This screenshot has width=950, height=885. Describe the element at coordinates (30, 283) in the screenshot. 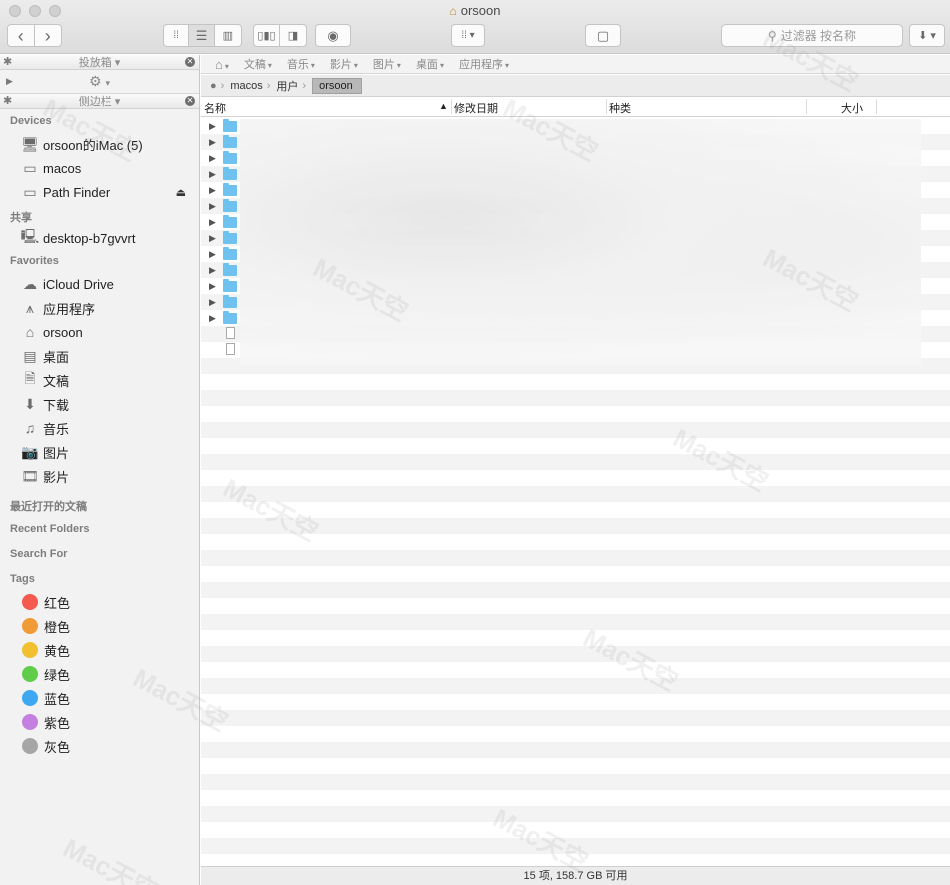

I see `cloud-icon: ☁` at that location.